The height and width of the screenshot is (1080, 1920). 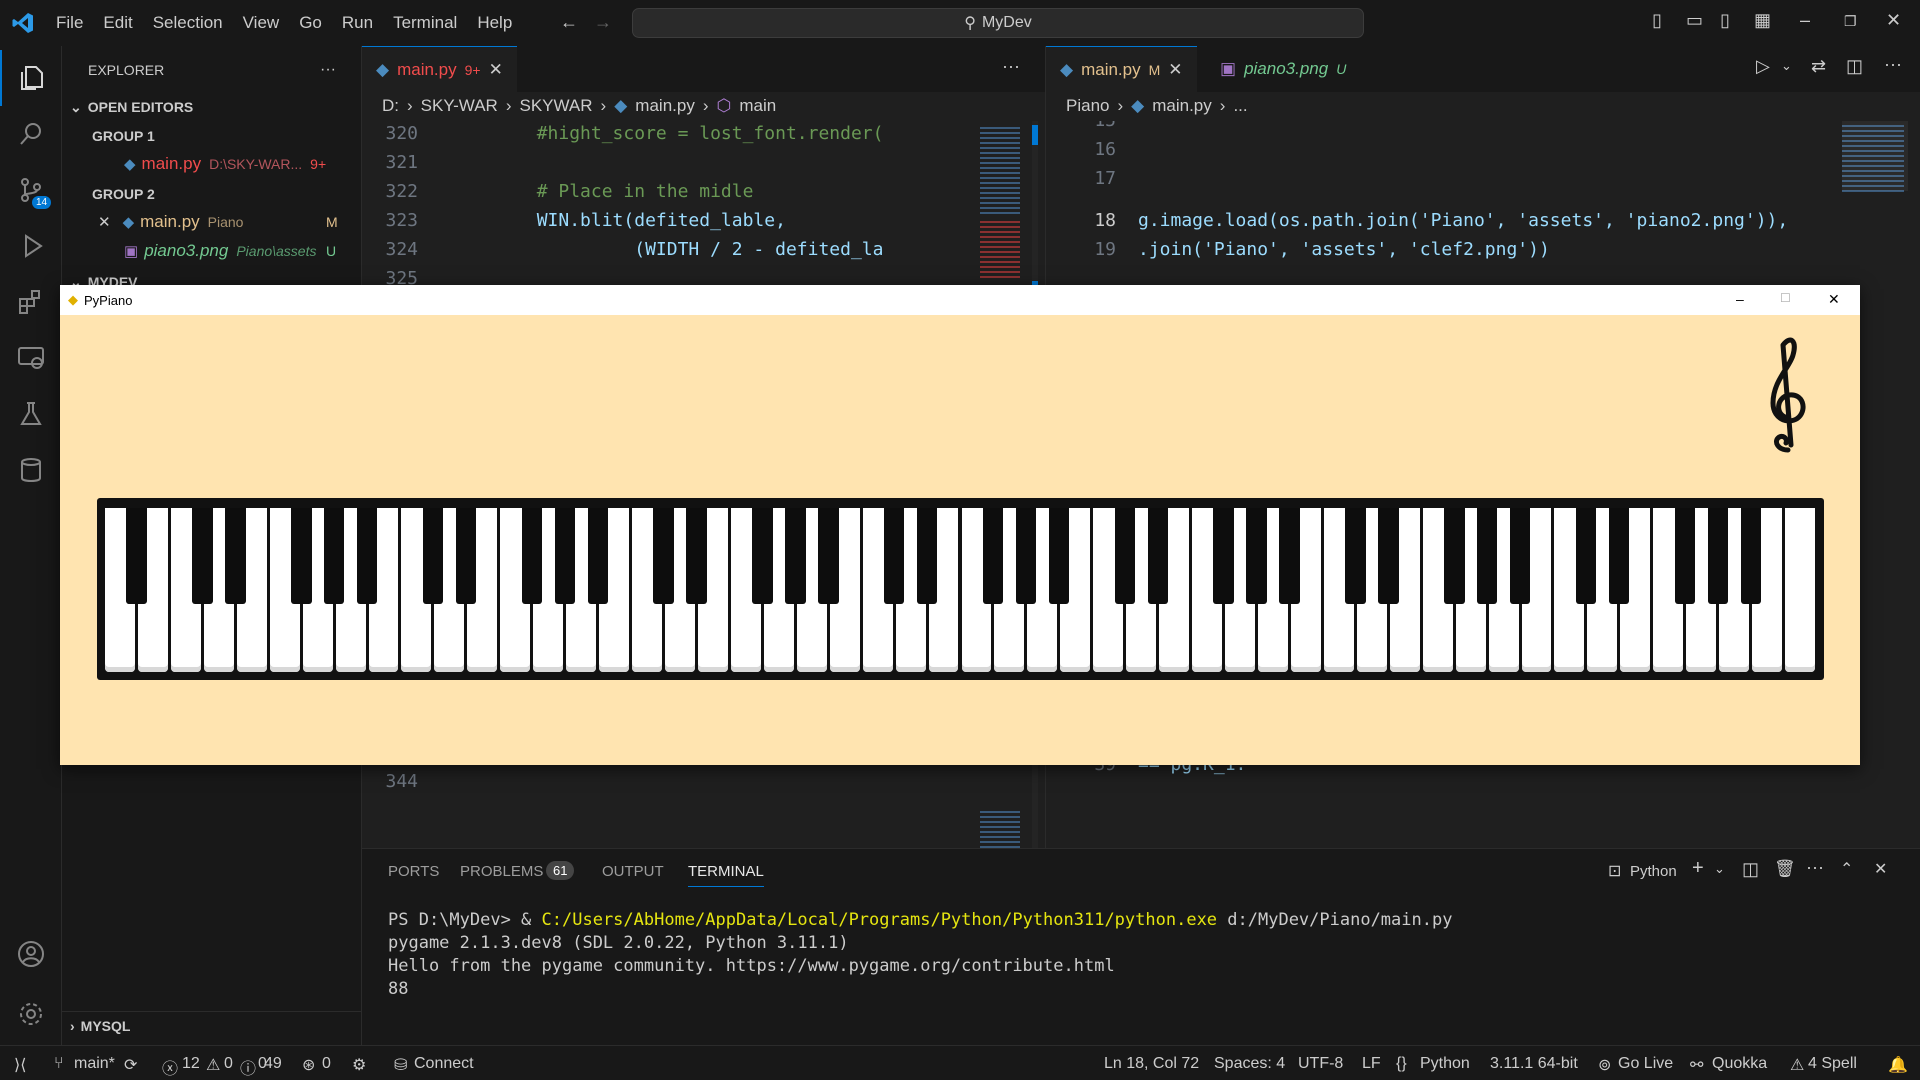 I want to click on python-interpreter: 3.11.1 64-bit, so click(x=1534, y=1064).